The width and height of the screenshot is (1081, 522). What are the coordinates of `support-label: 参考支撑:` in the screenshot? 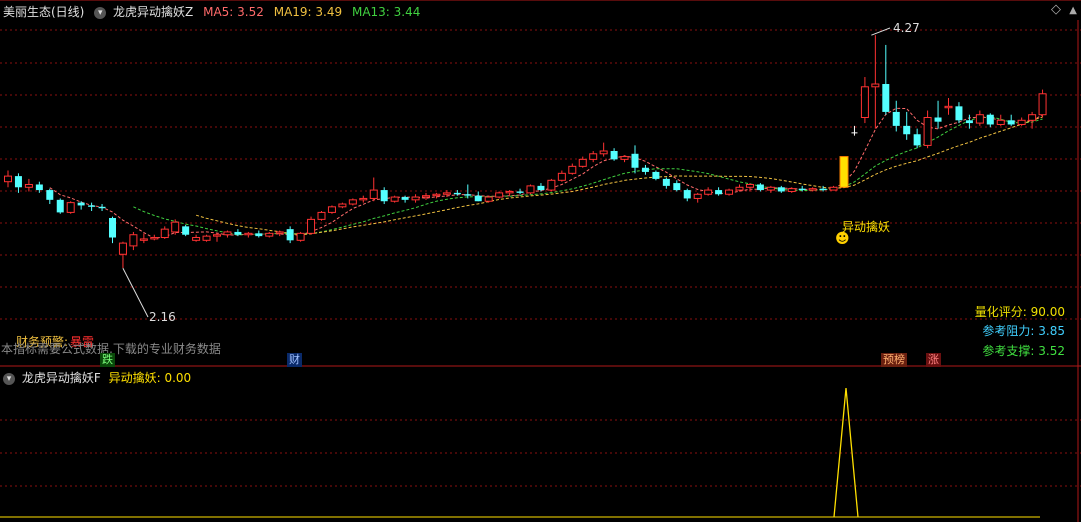 It's located at (1008, 351).